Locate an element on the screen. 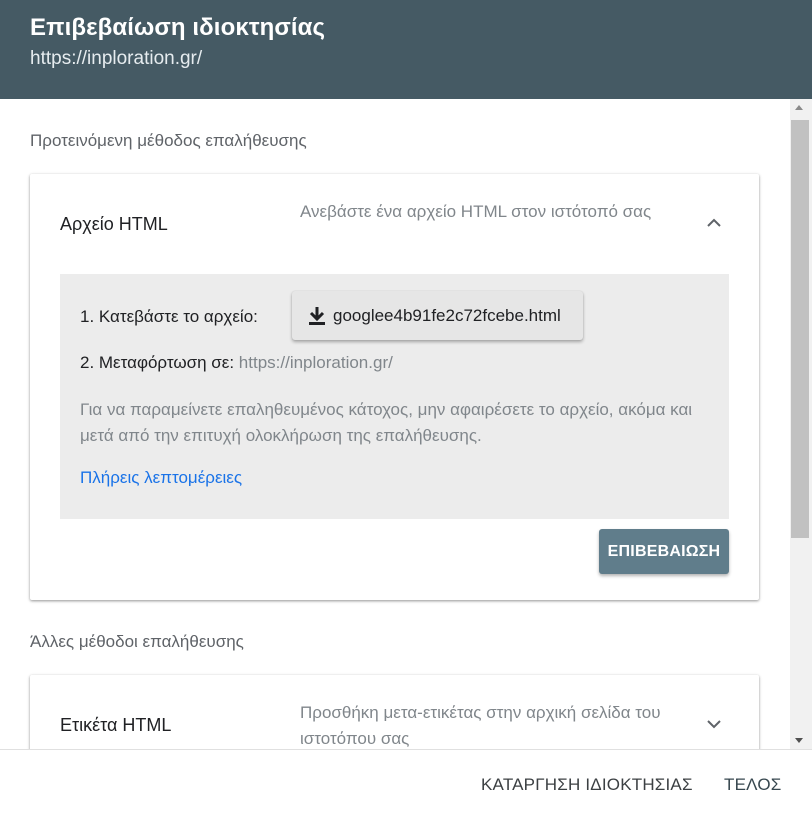 Image resolution: width=812 pixels, height=816 pixels. download-file-button: googlee4b91fe2c72fcebe.html is located at coordinates (437, 315).